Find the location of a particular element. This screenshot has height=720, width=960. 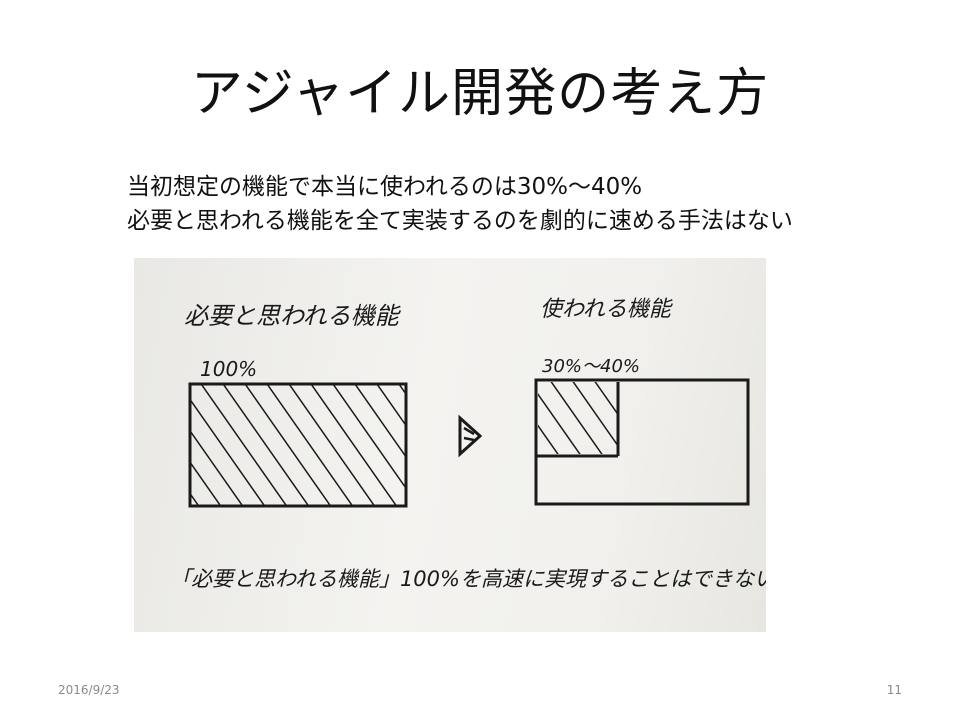

left-heading: 必要と思われる機能 is located at coordinates (293, 316).